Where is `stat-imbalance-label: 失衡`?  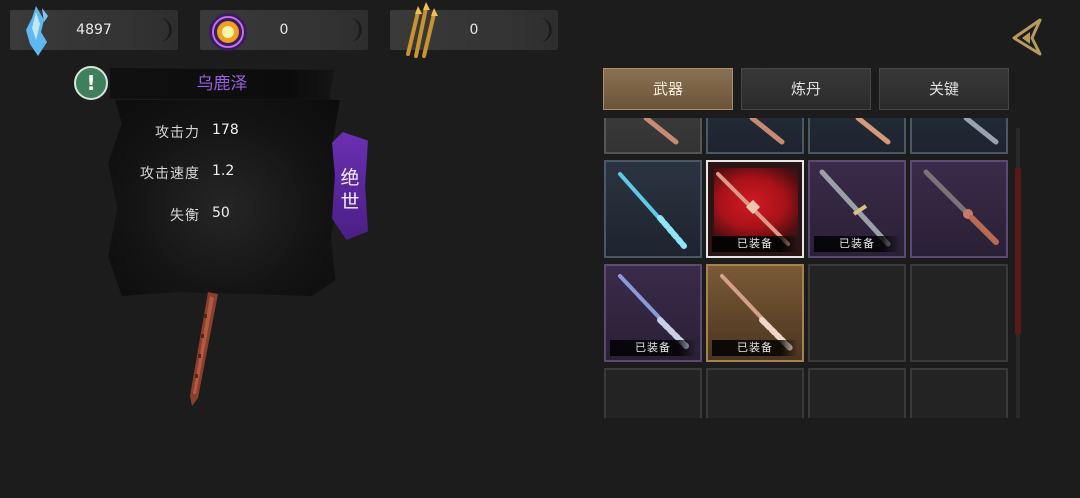
stat-imbalance-label: 失衡 is located at coordinates (185, 216).